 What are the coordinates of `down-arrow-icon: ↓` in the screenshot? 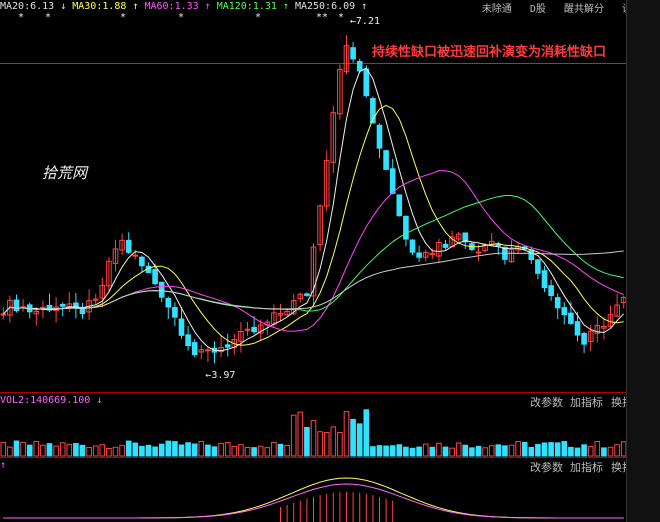 It's located at (99, 400).